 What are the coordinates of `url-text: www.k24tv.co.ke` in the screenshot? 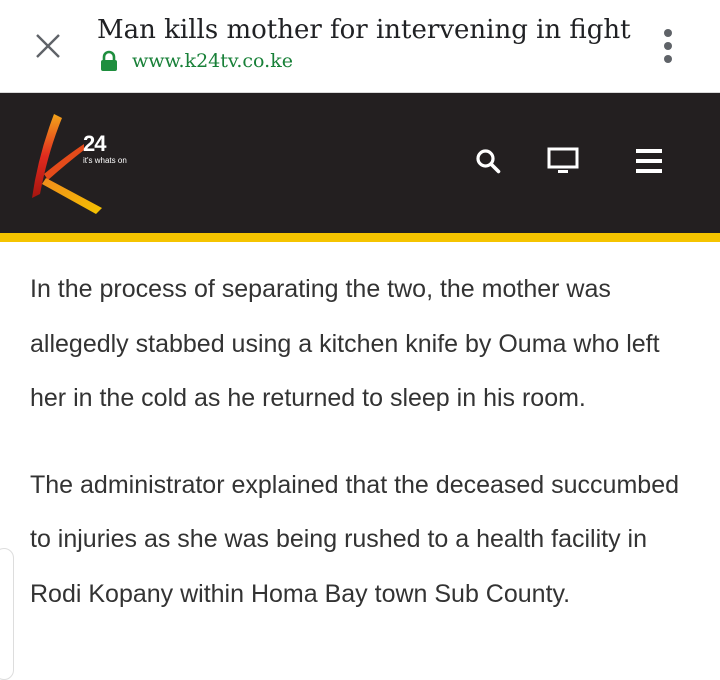 It's located at (212, 61).